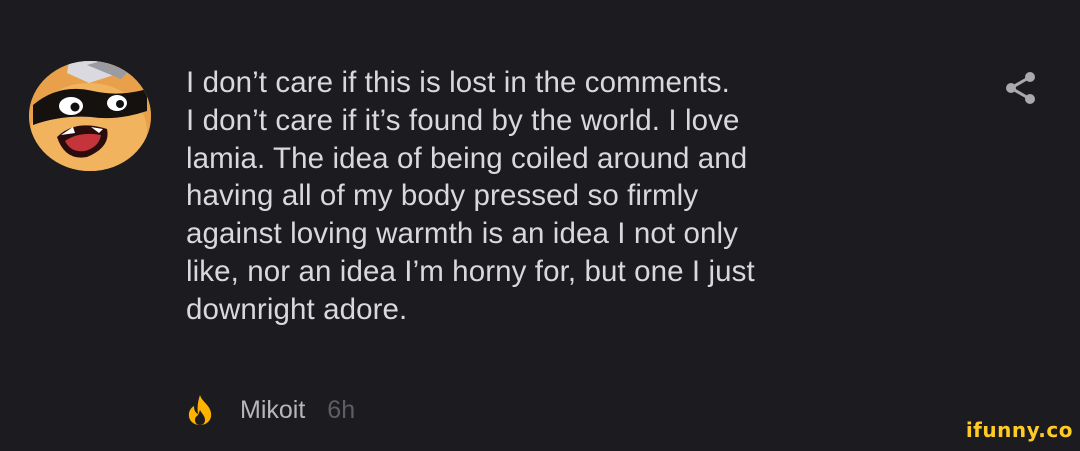 This screenshot has height=451, width=1080. I want to click on share-button, so click(1020, 88).